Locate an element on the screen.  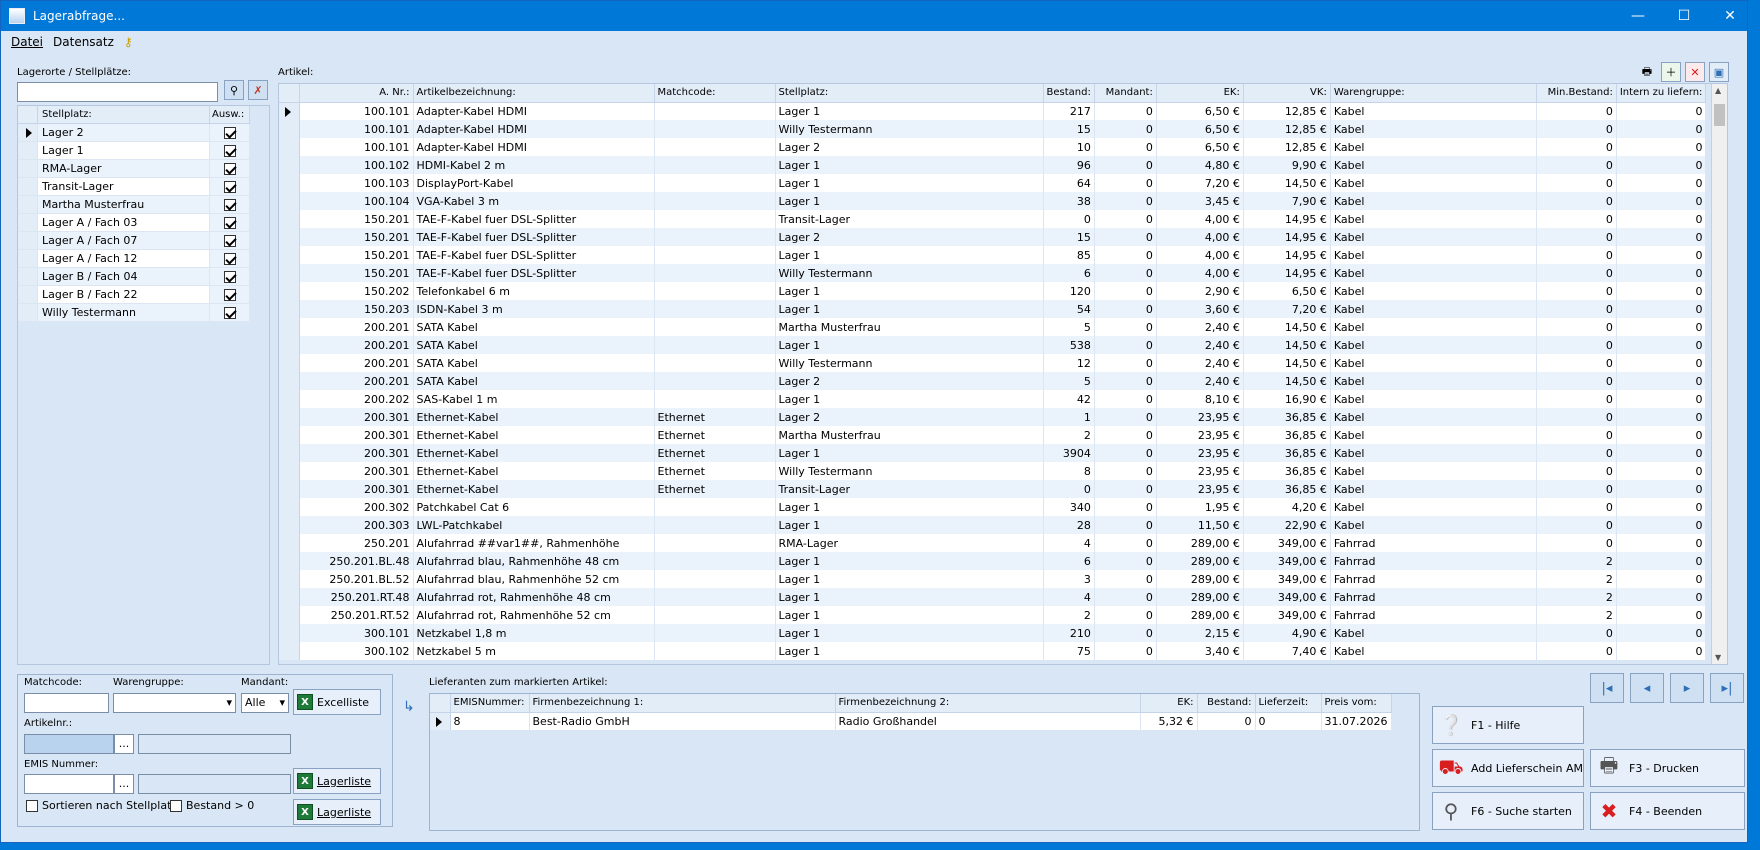
maximize-button: ☐ is located at coordinates (1684, 16).